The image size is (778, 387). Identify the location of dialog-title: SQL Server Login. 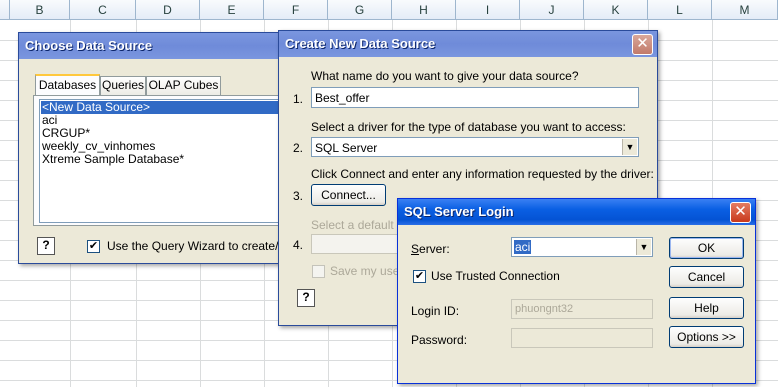
(576, 212).